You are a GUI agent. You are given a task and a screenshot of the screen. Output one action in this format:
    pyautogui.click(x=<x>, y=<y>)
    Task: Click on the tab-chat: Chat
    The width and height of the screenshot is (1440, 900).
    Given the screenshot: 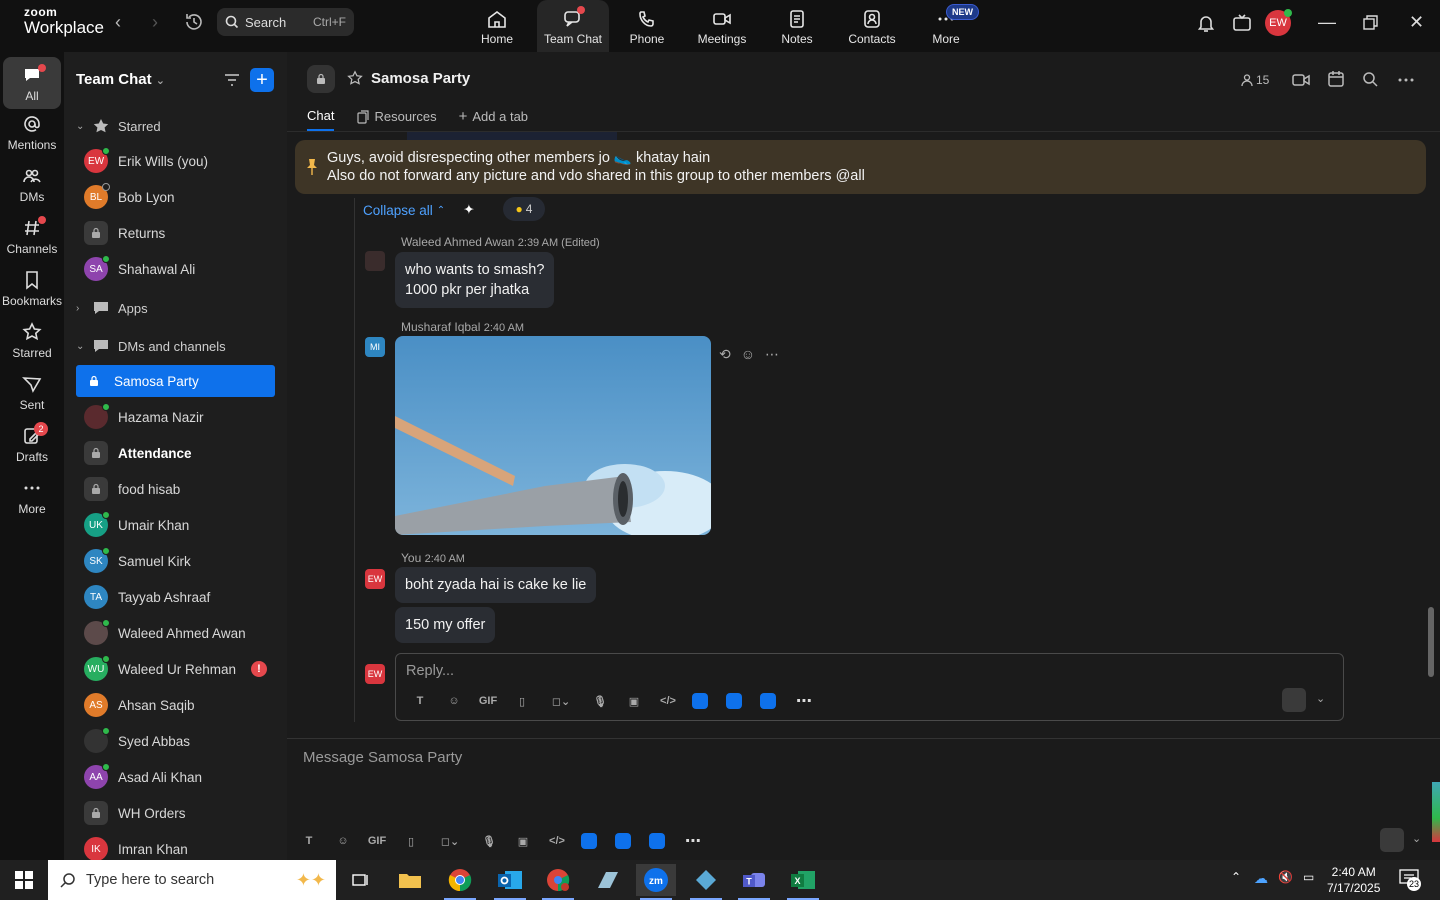 What is the action you would take?
    pyautogui.click(x=321, y=119)
    